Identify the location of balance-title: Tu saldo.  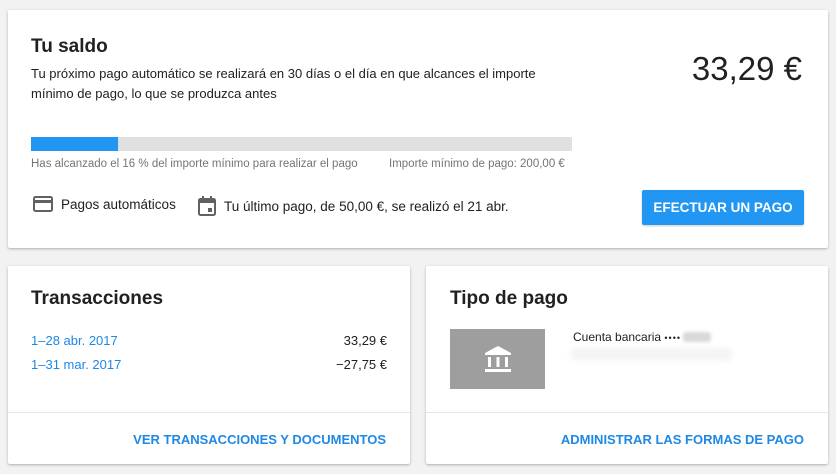
(69, 46).